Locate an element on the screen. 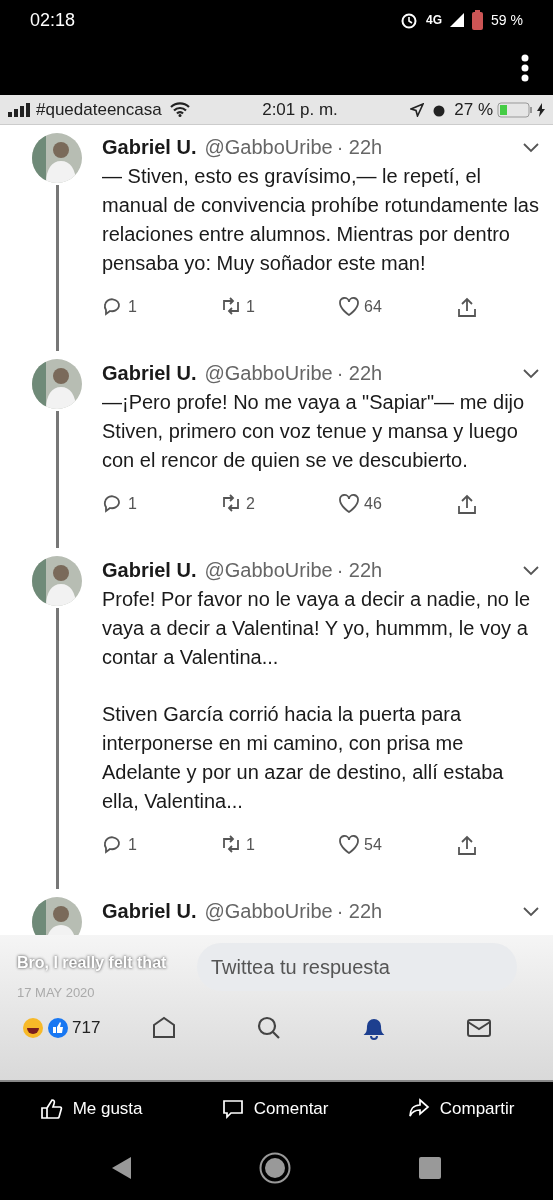 The width and height of the screenshot is (553, 1200). retweet-count: 2 is located at coordinates (250, 504).